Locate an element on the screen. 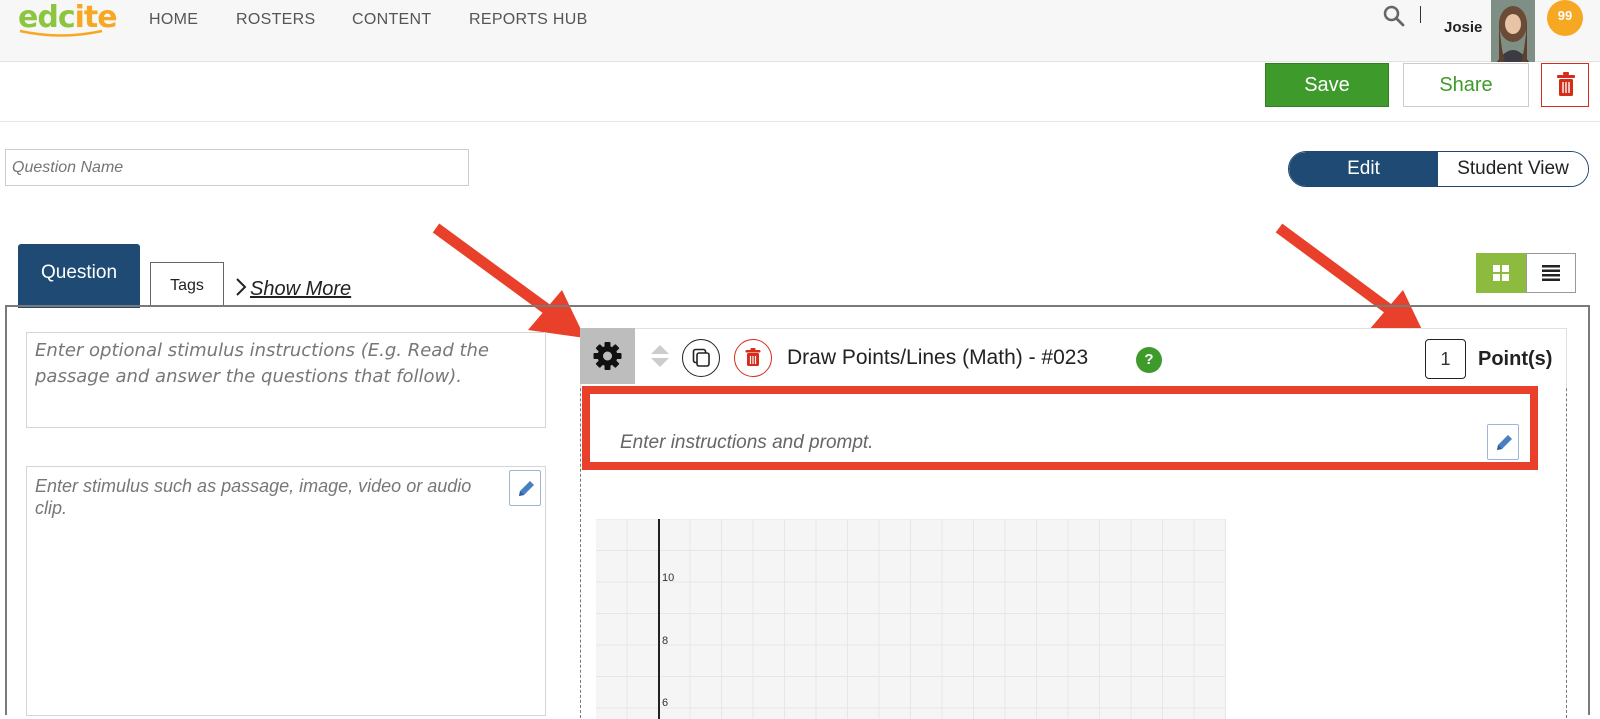 The image size is (1600, 719). y-tick-label: 8 is located at coordinates (665, 641).